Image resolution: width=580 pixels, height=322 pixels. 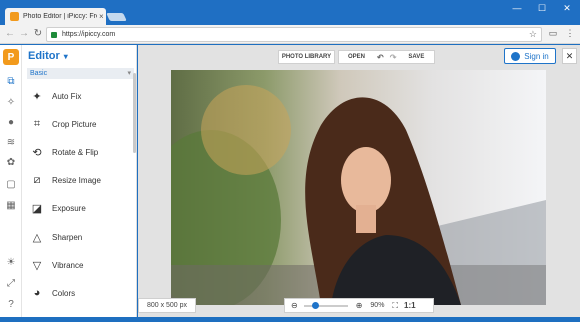 What do you see at coordinates (536, 56) in the screenshot?
I see `sign-in-label: Sign in` at bounding box center [536, 56].